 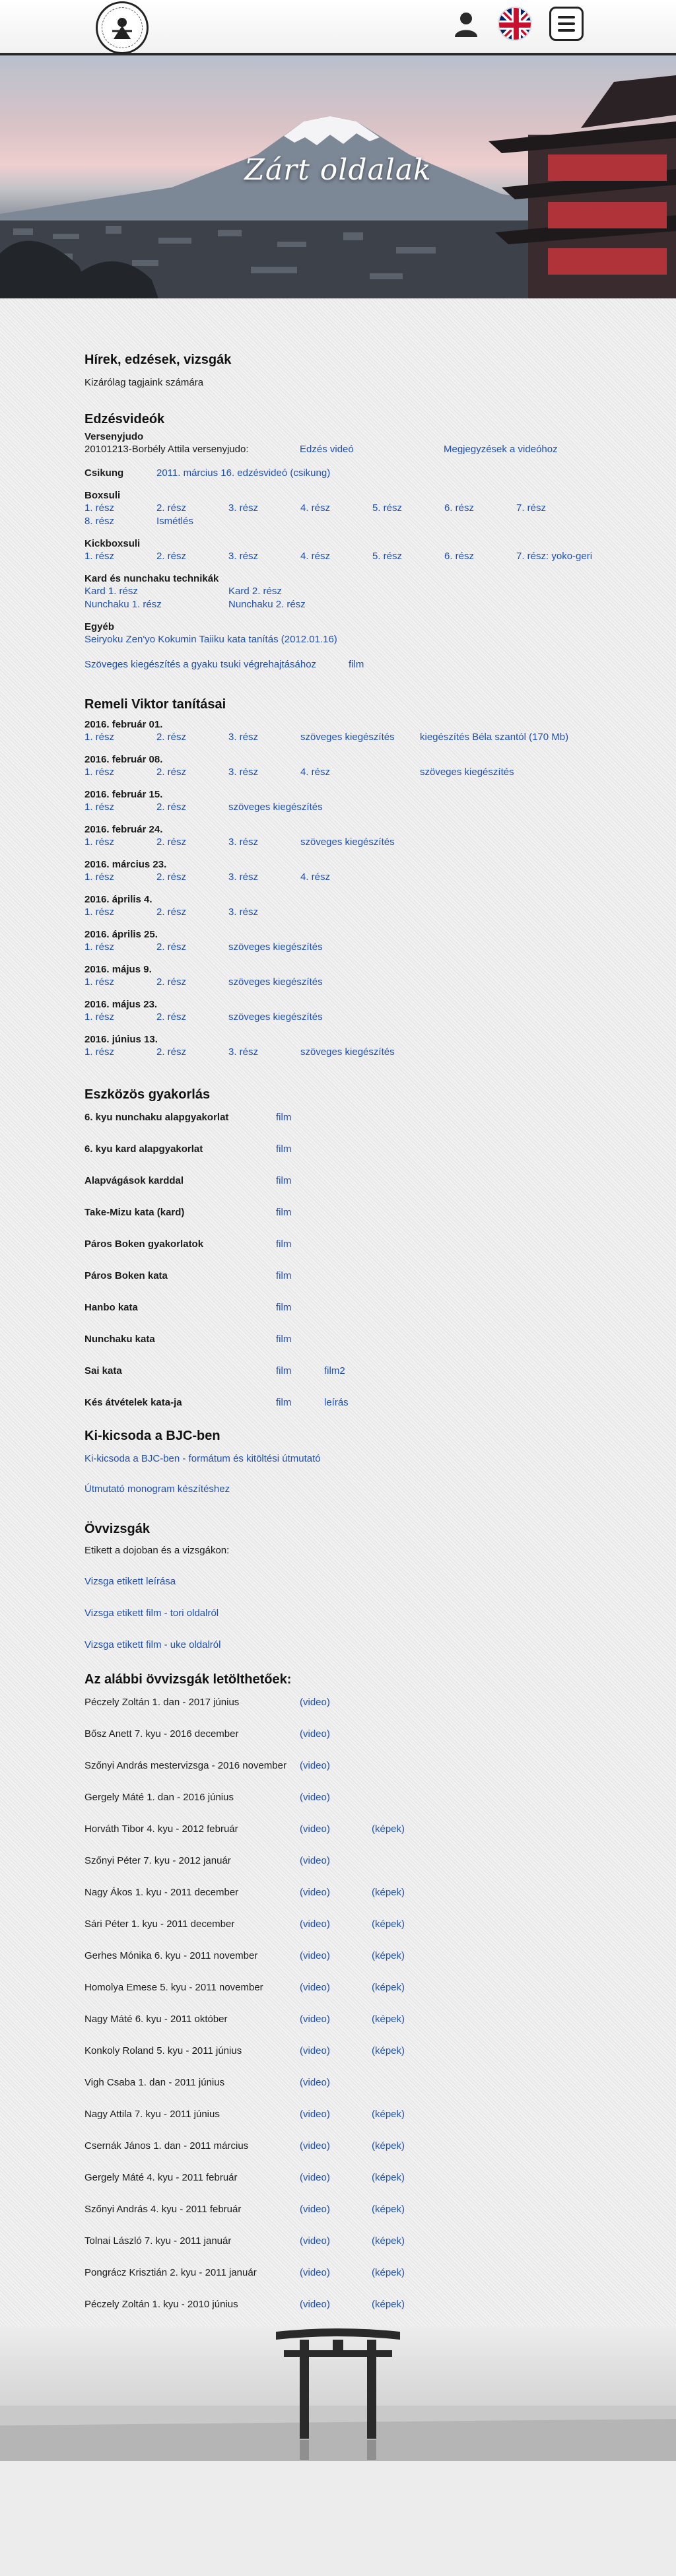 I want to click on kickboxsuli-part-link: 6. rész, so click(x=480, y=556).